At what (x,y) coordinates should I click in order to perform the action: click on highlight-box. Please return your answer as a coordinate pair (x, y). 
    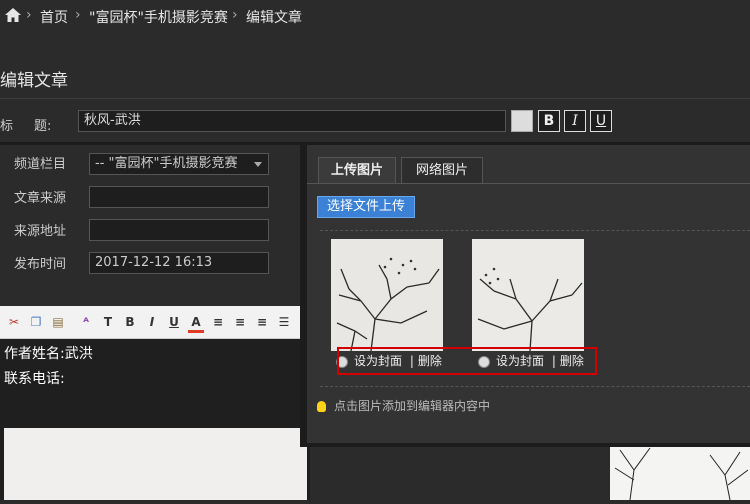
    Looking at the image, I should click on (467, 361).